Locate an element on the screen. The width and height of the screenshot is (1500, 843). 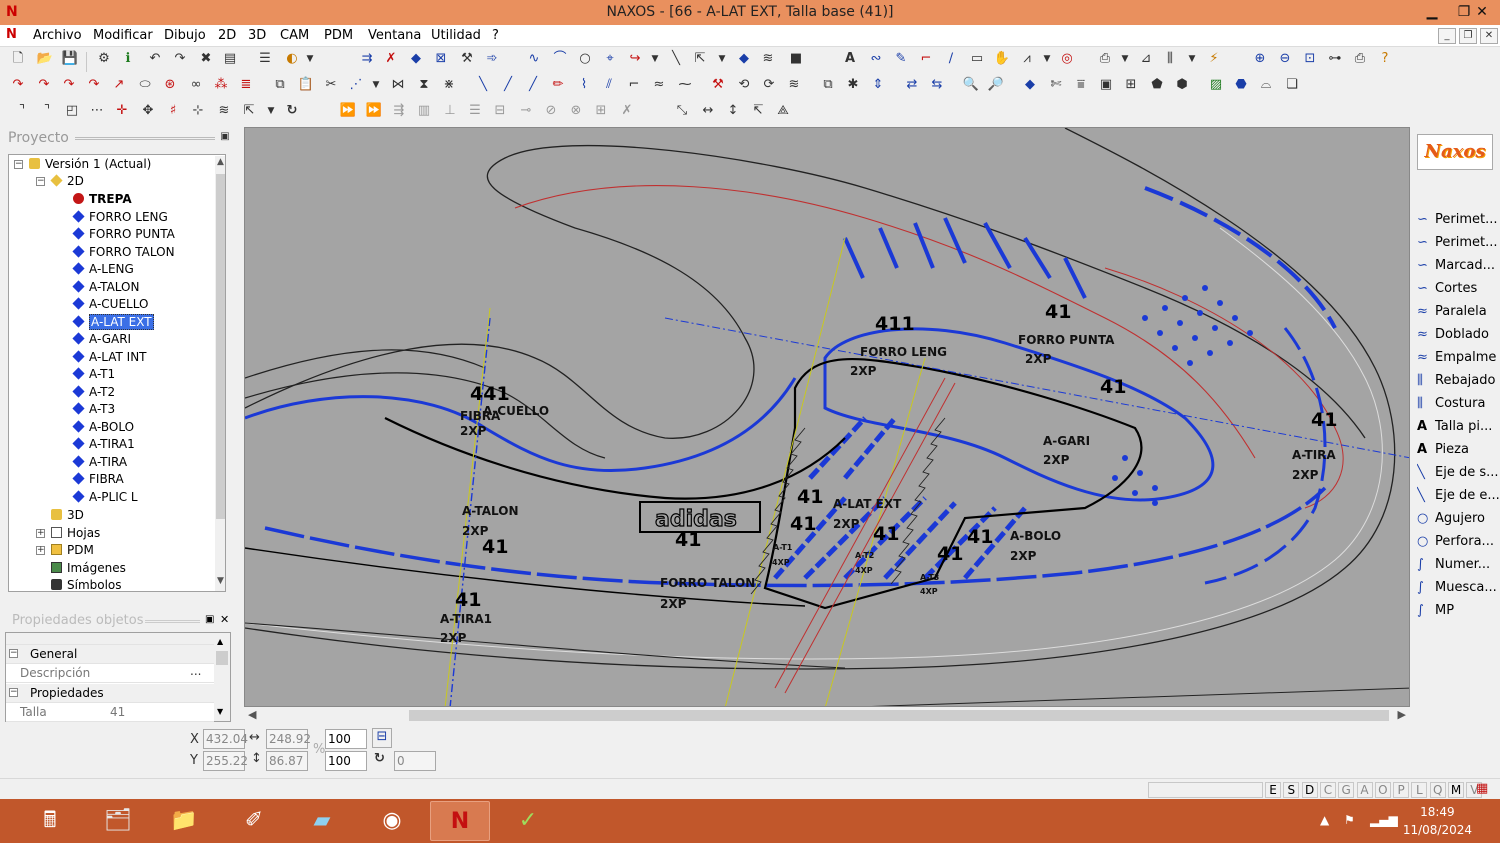
tree-node-3d: 3D is located at coordinates (67, 515).